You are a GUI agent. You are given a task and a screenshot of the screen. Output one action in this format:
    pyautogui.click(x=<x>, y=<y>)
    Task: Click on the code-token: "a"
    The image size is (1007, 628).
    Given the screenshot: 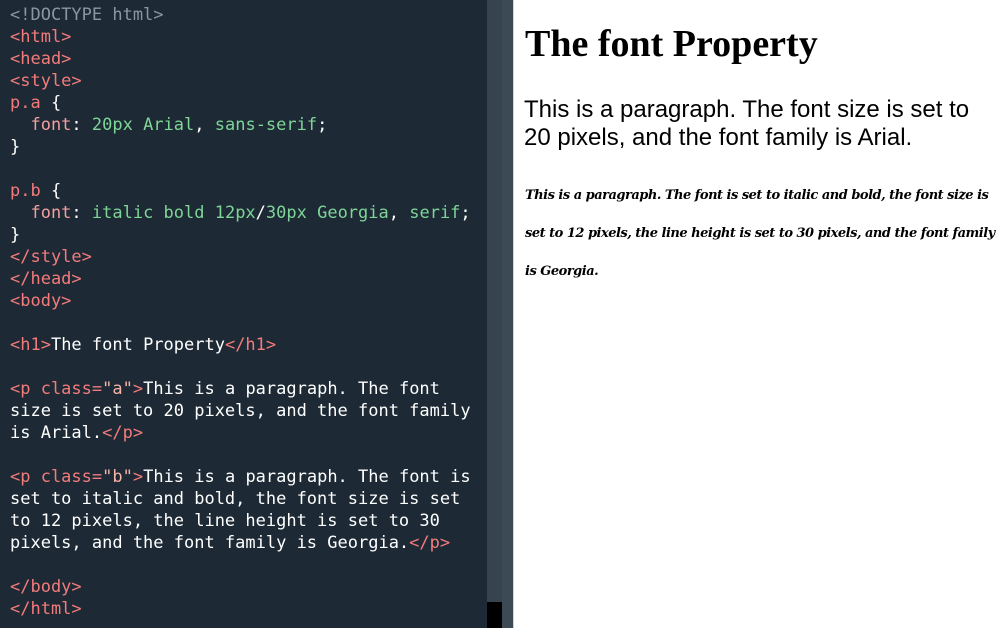 What is the action you would take?
    pyautogui.click(x=117, y=389)
    